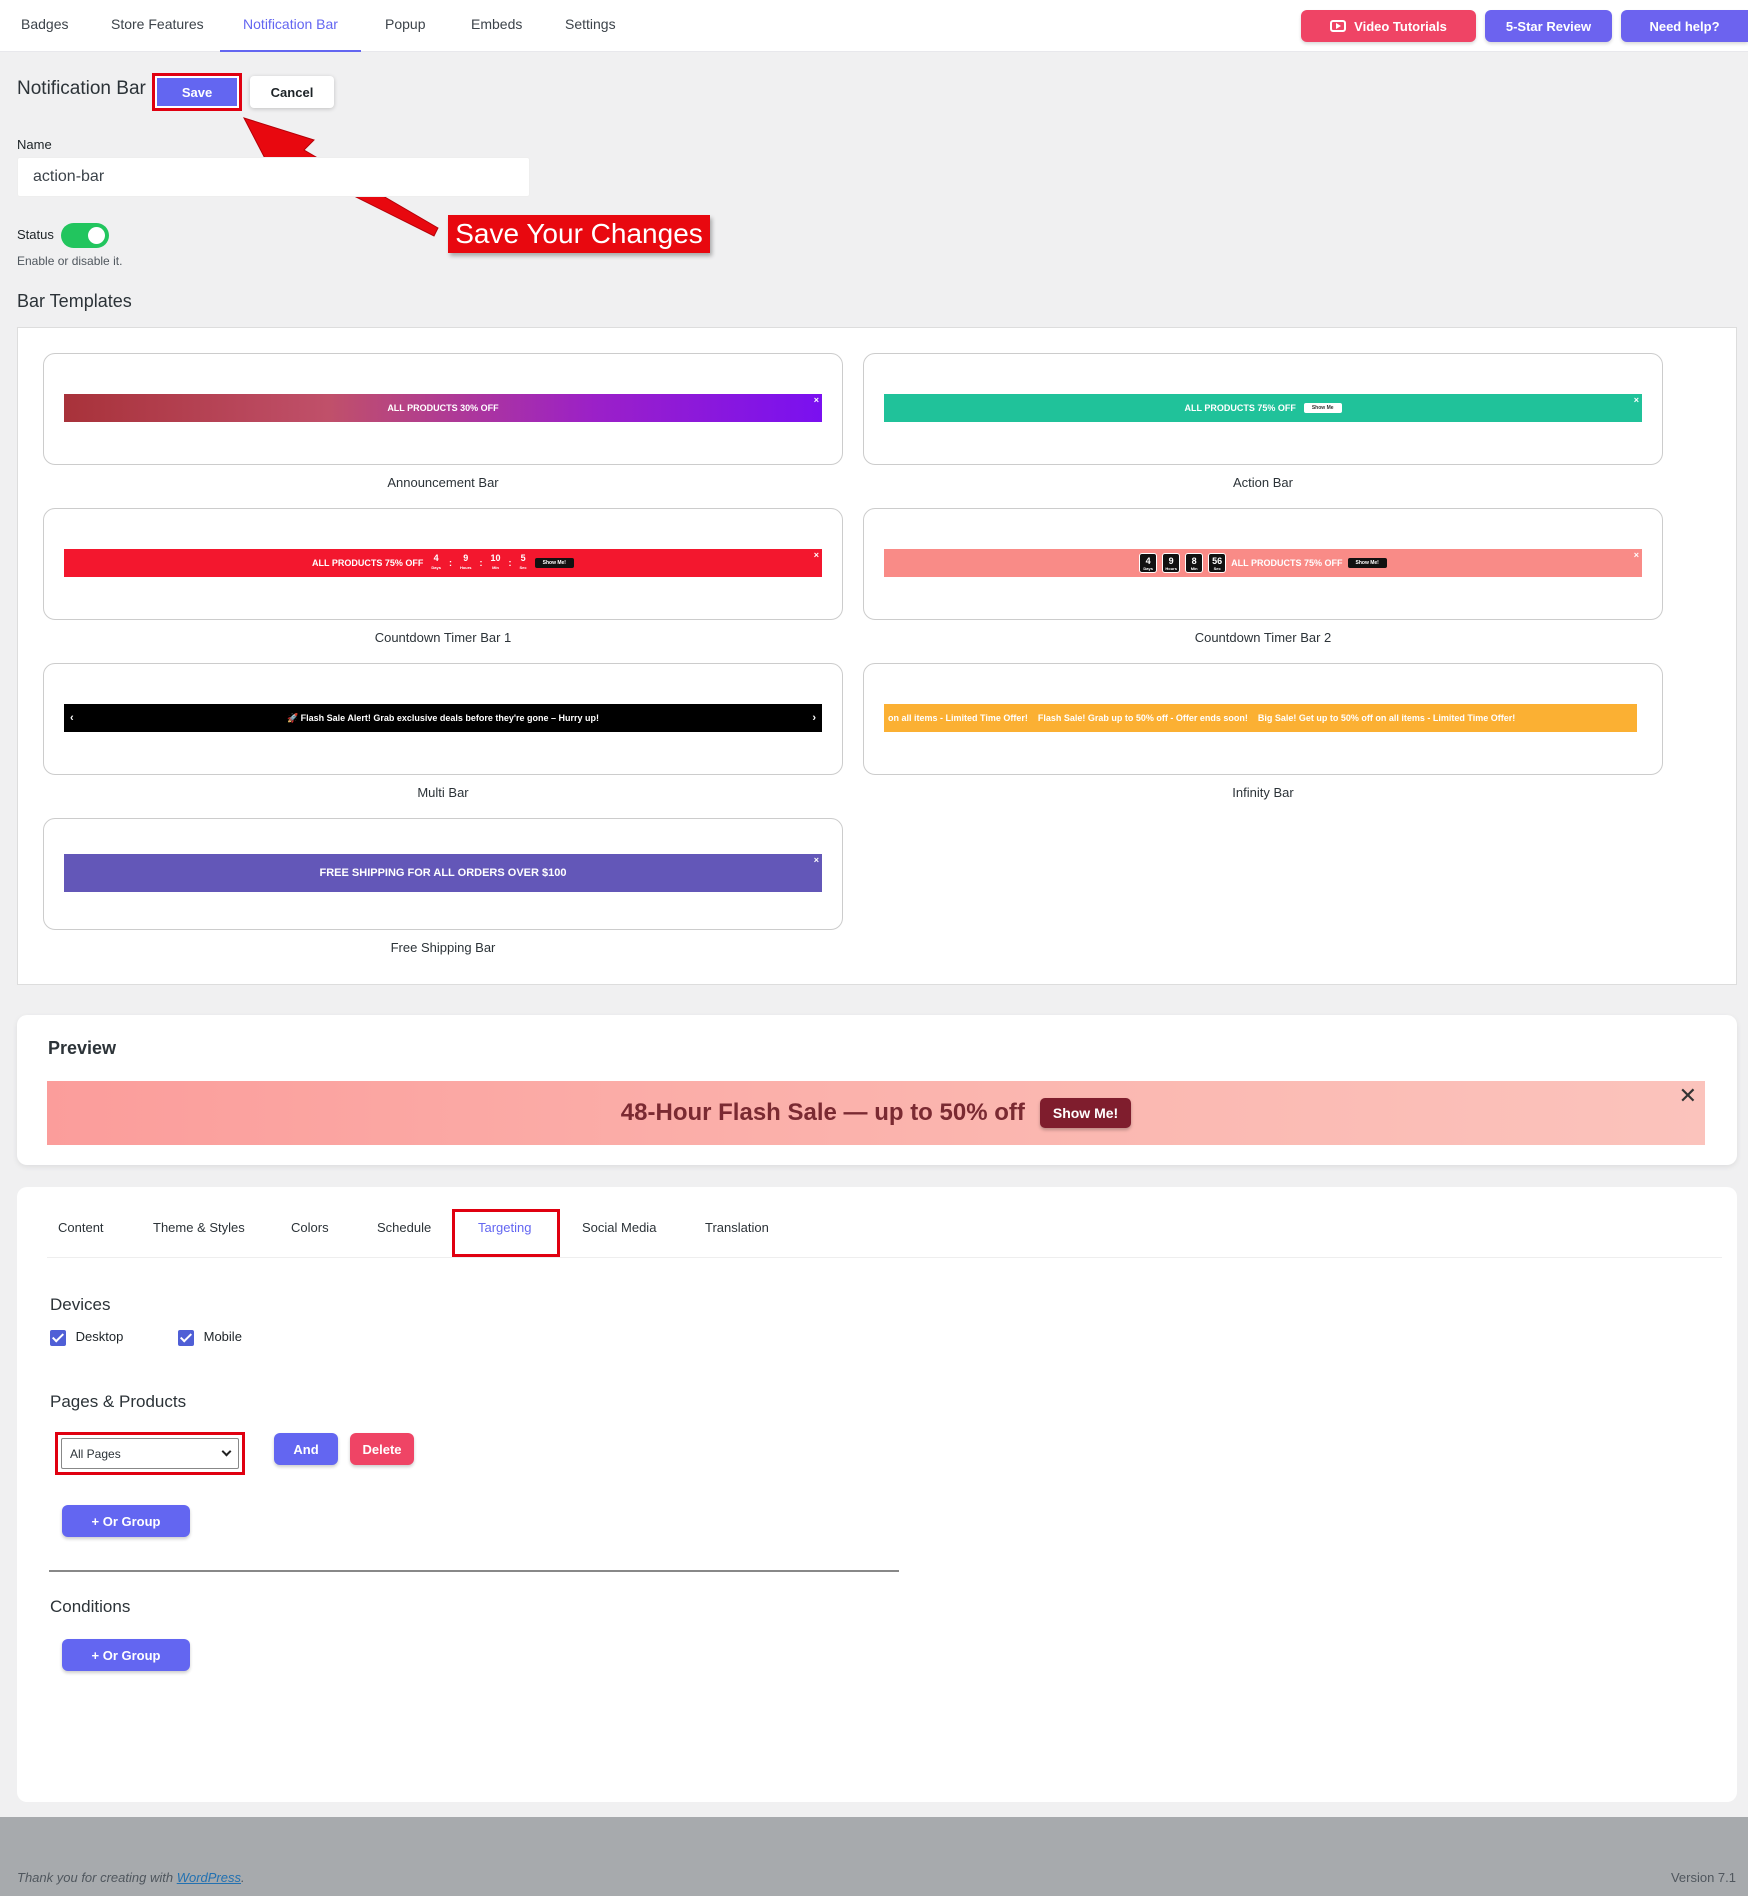 This screenshot has width=1748, height=1896. I want to click on status-label: Status, so click(35, 234).